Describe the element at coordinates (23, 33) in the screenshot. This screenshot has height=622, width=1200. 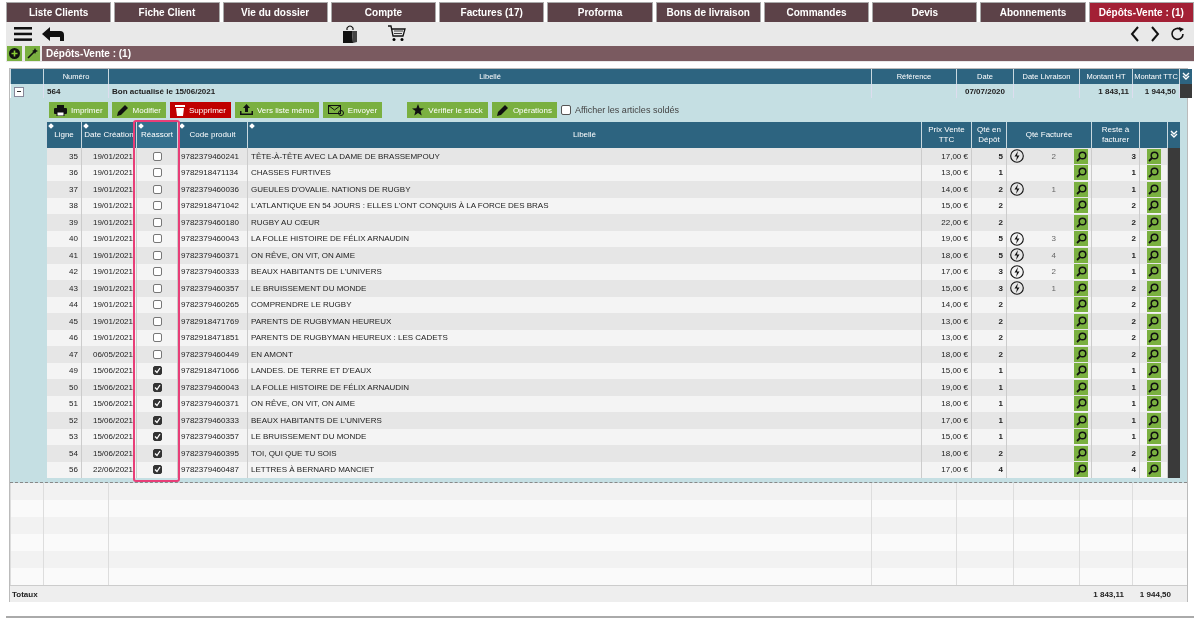
I see `menu-icon` at that location.